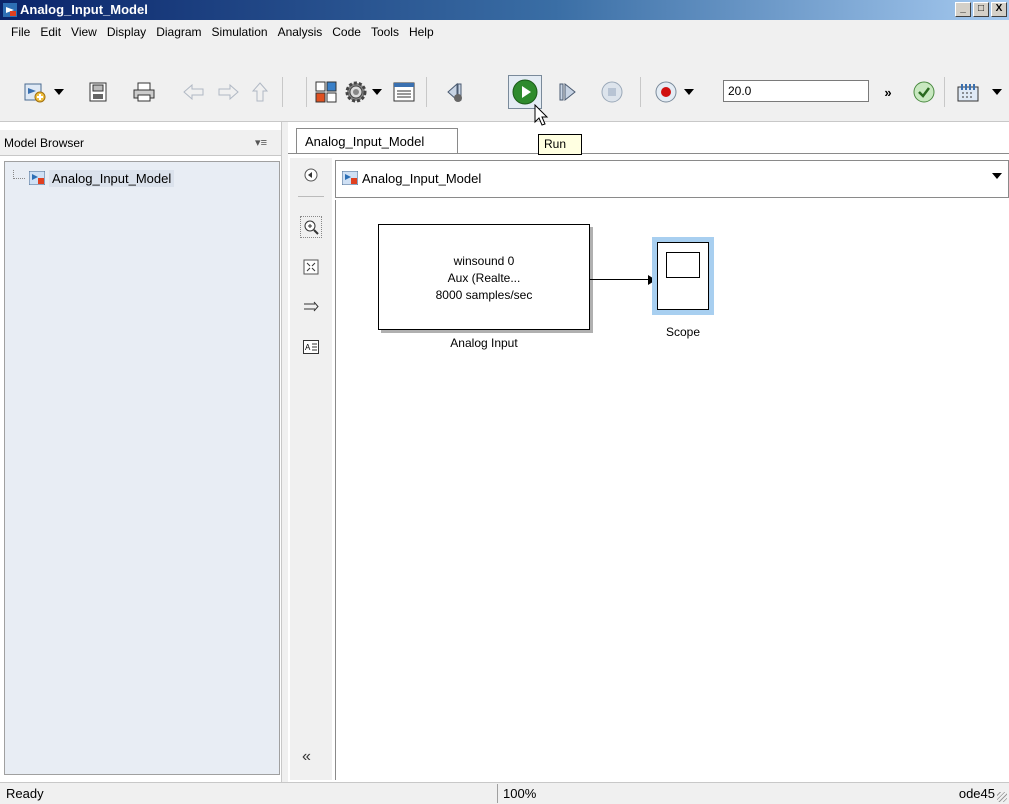 Image resolution: width=1009 pixels, height=804 pixels. I want to click on signal-line-button, so click(311, 307).